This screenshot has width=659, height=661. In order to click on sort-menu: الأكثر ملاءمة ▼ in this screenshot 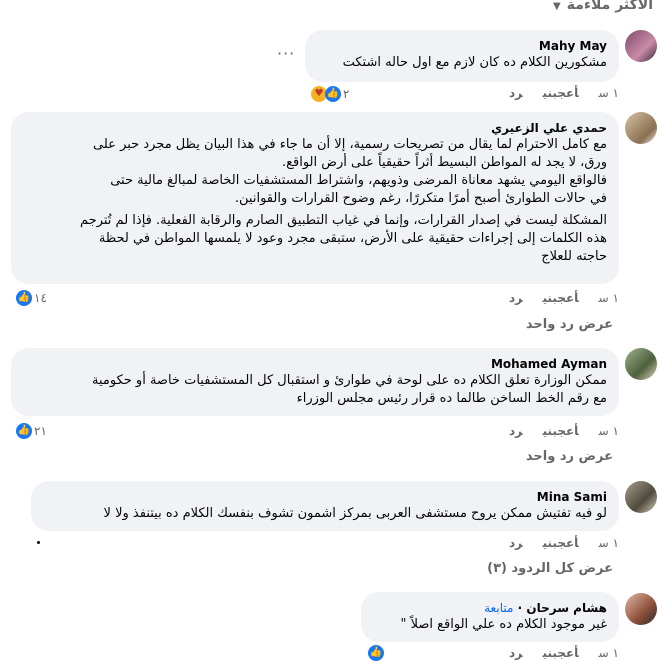, I will do `click(603, 6)`.